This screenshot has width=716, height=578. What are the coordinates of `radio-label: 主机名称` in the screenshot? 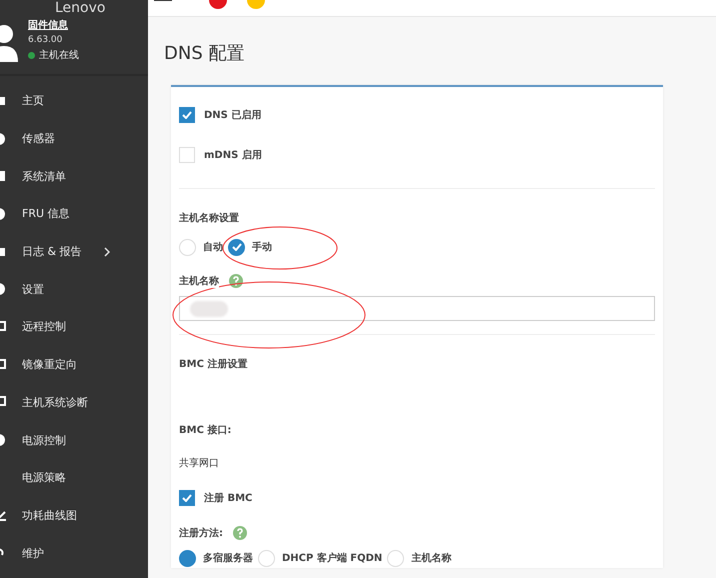 It's located at (431, 558).